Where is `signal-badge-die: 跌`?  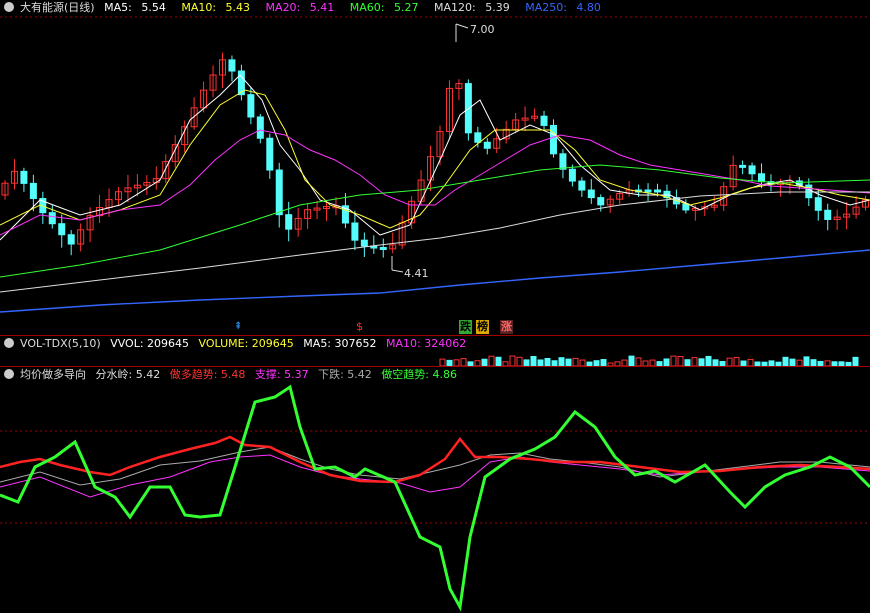
signal-badge-die: 跌 is located at coordinates (465, 327).